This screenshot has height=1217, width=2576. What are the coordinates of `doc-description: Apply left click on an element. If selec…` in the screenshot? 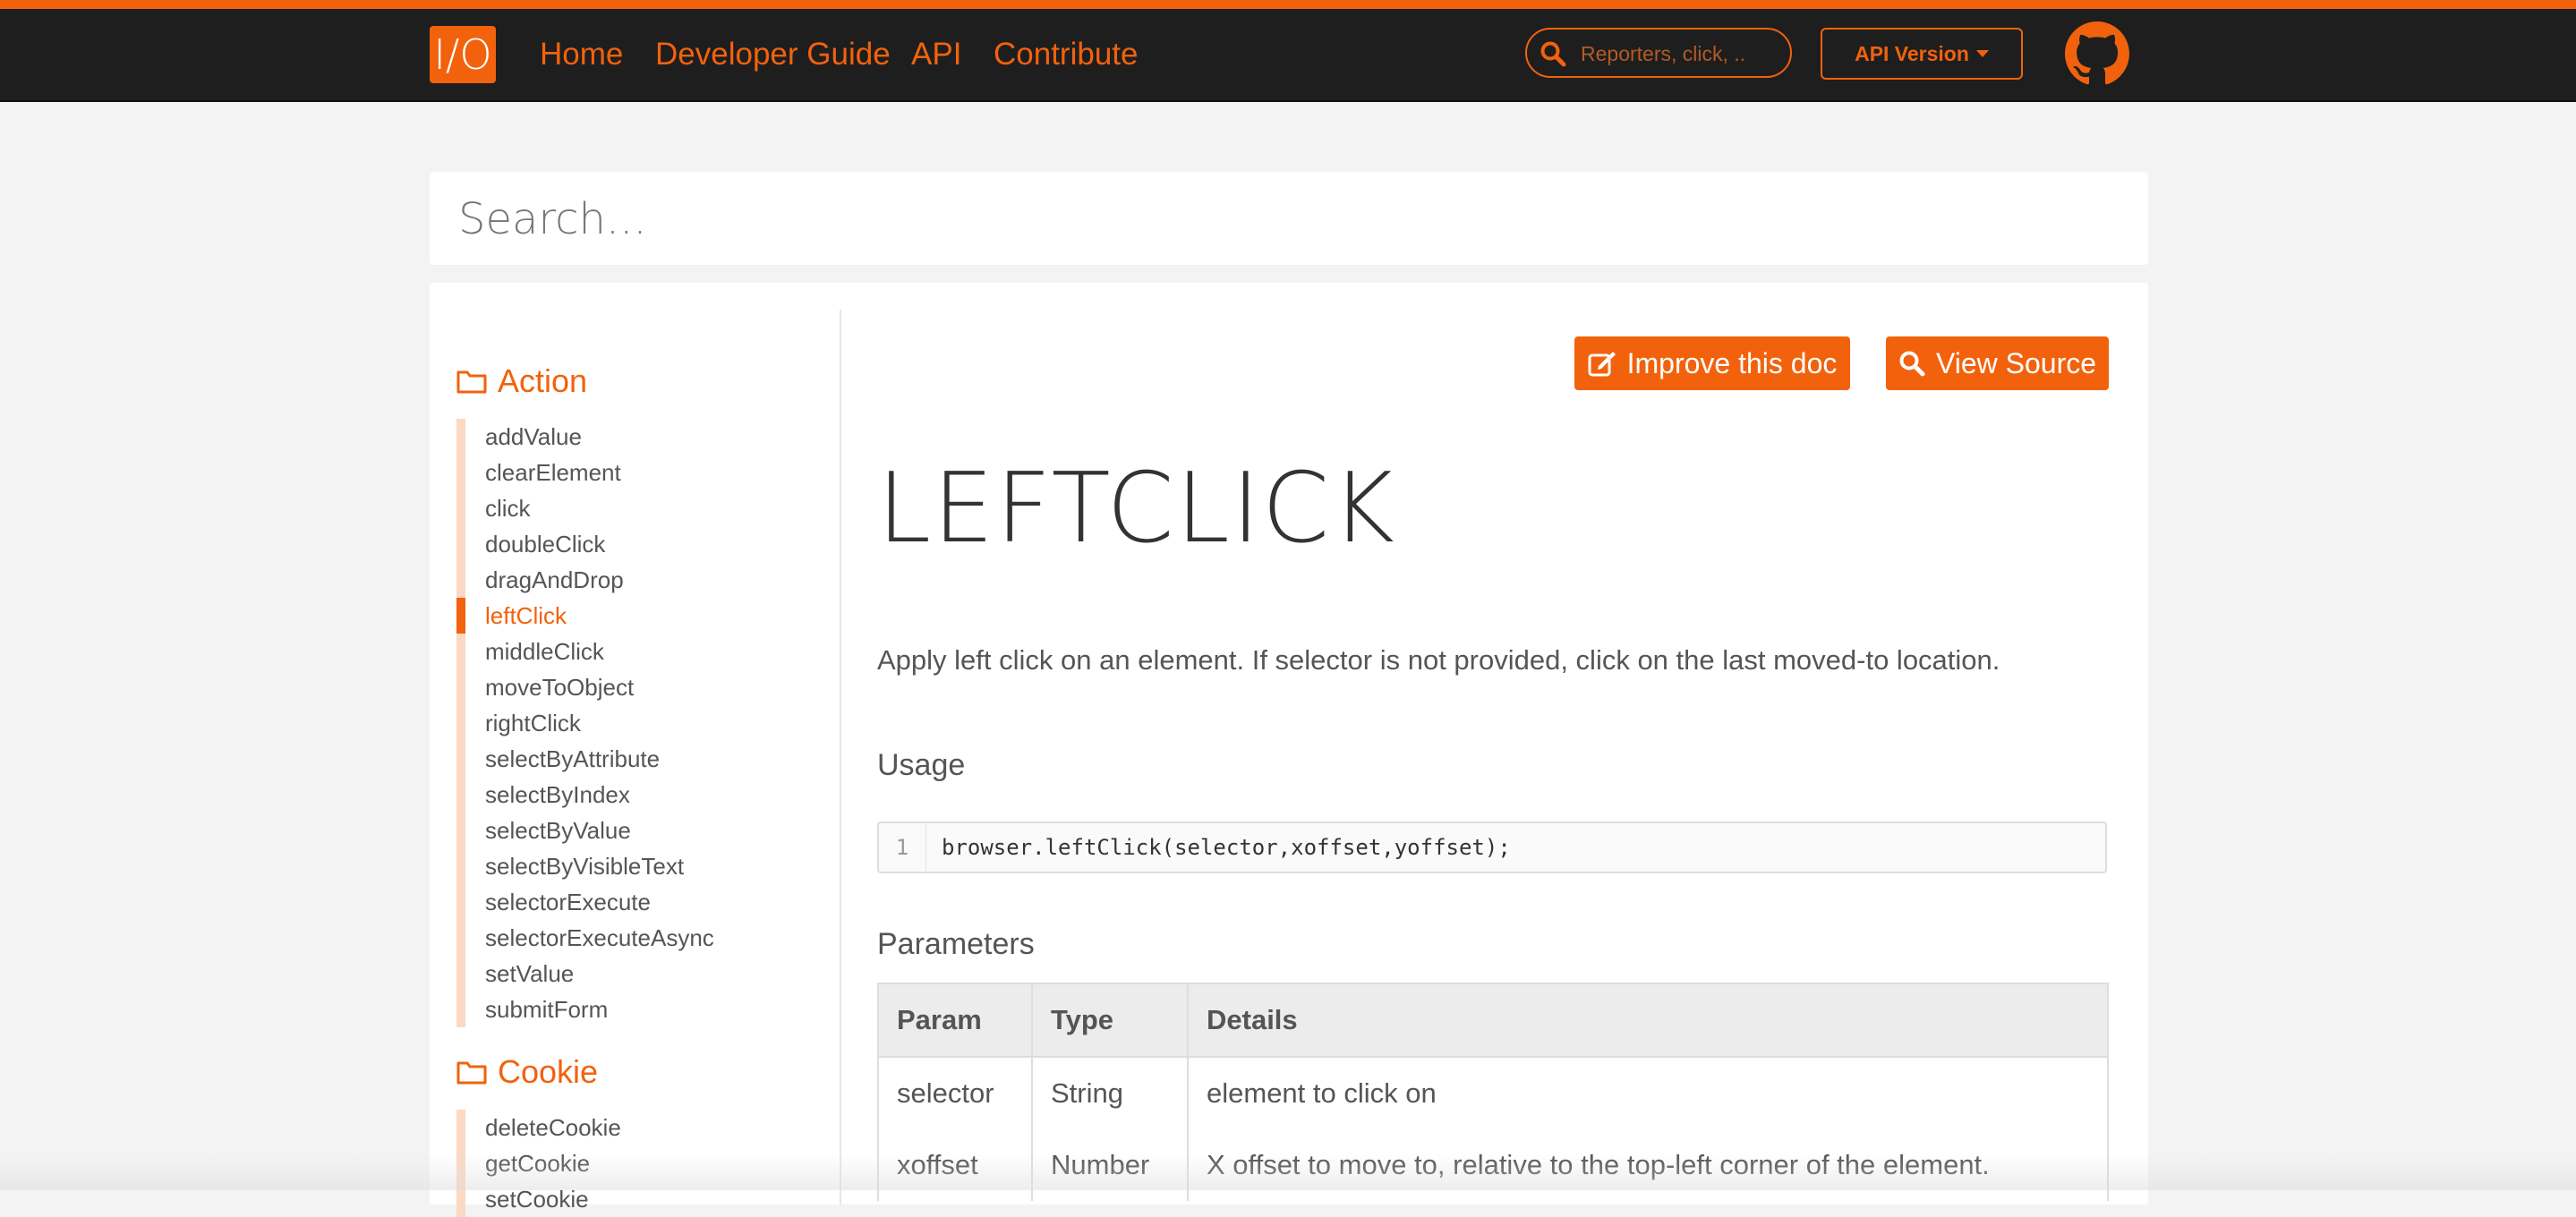 It's located at (1438, 660).